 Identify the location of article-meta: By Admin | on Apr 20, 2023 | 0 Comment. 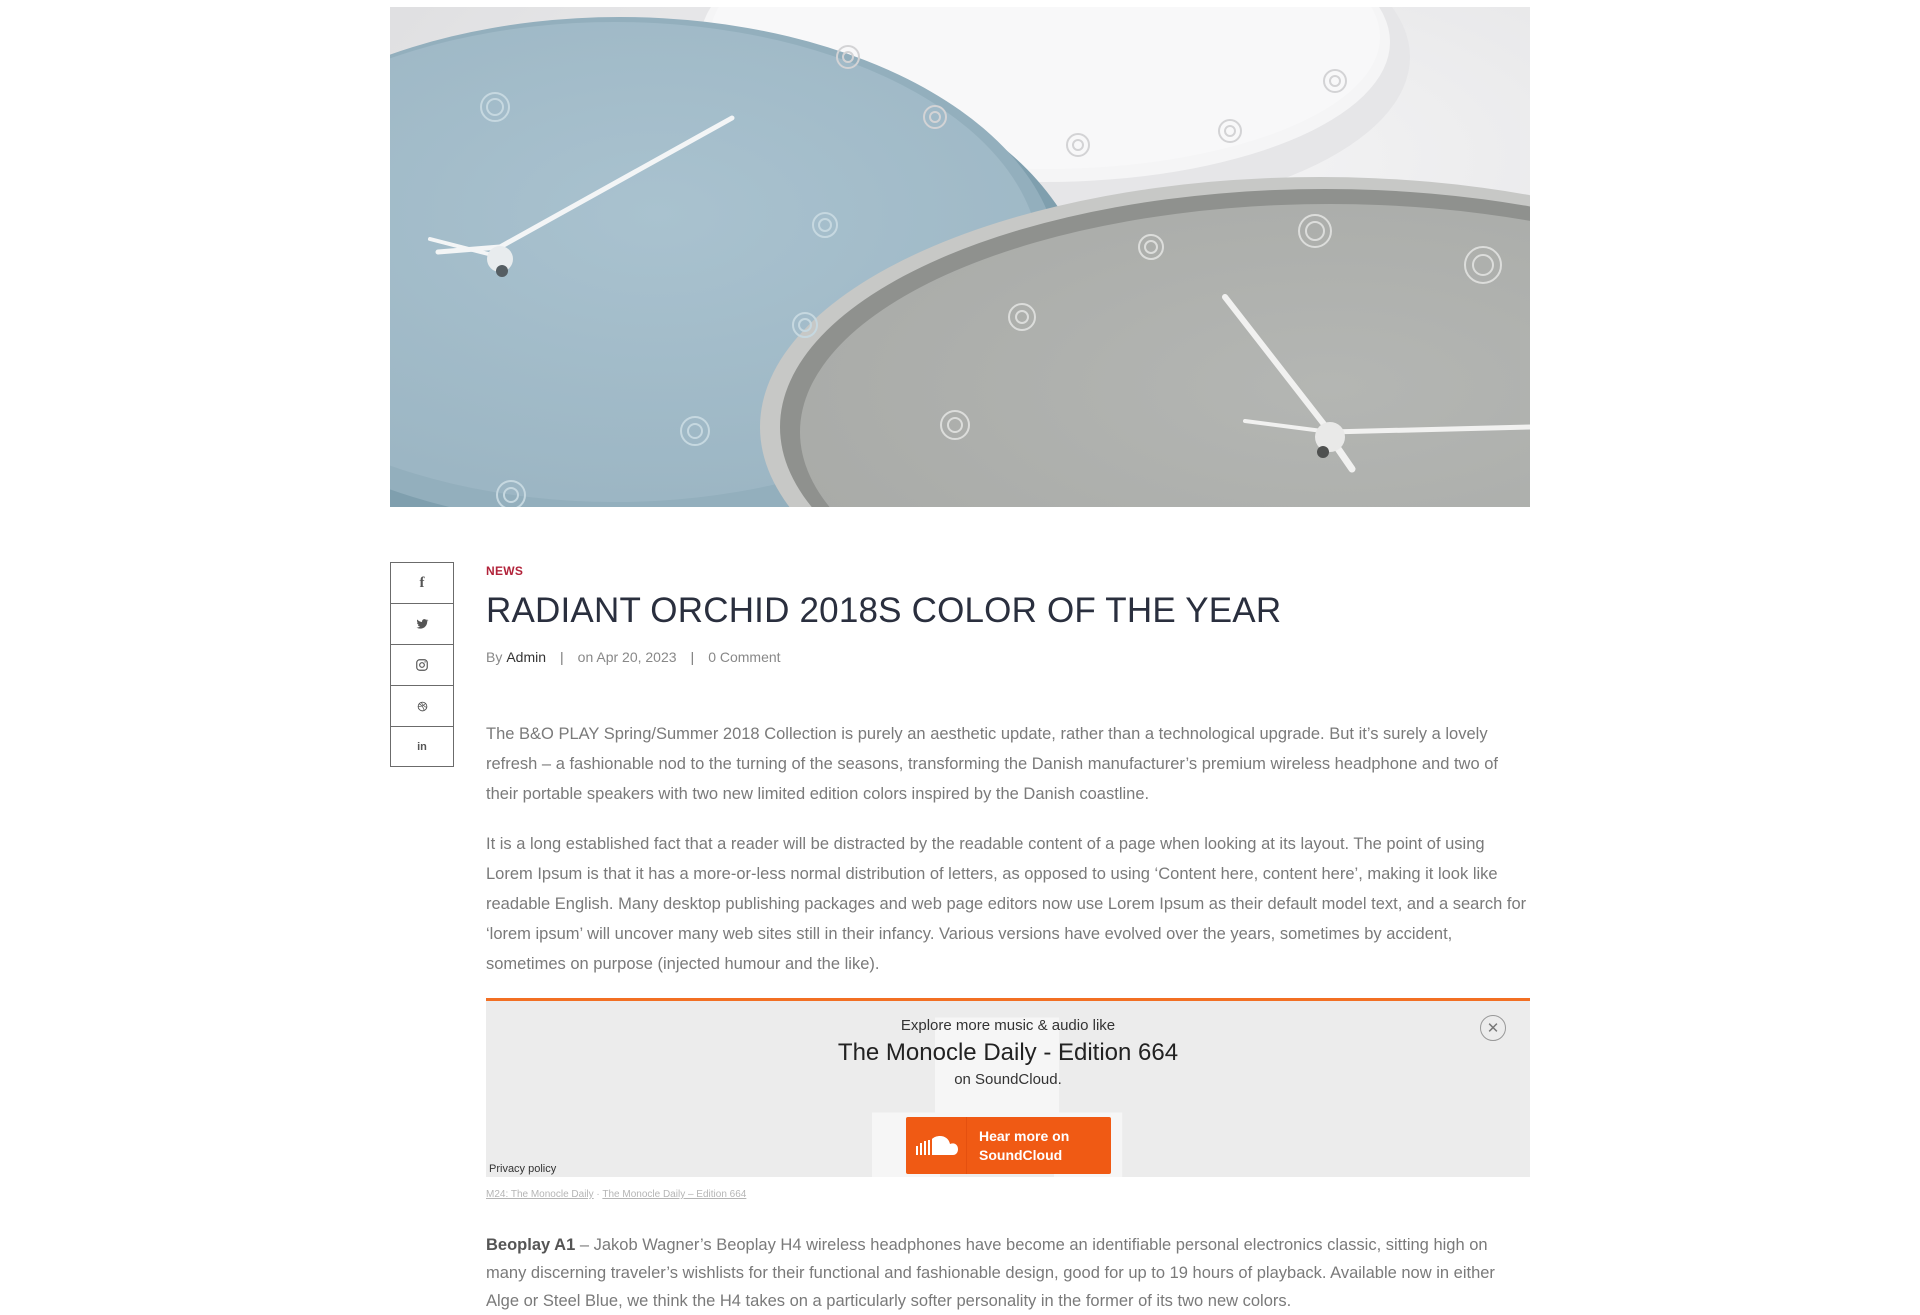
(1008, 657).